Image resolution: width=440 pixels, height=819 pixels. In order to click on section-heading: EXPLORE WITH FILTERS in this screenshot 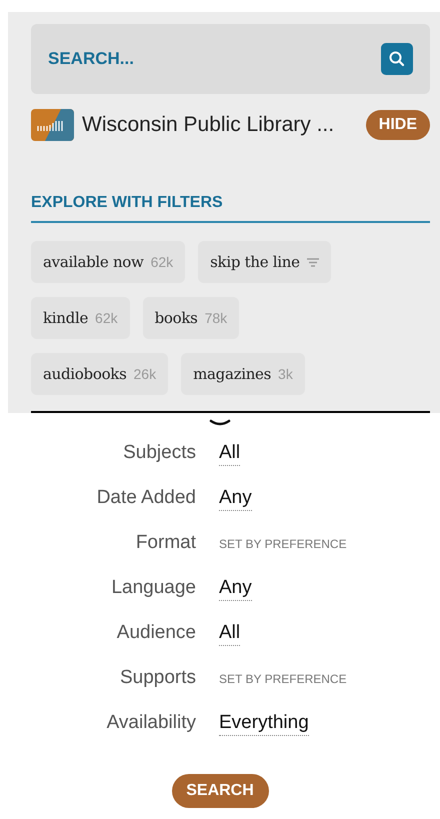, I will do `click(127, 202)`.